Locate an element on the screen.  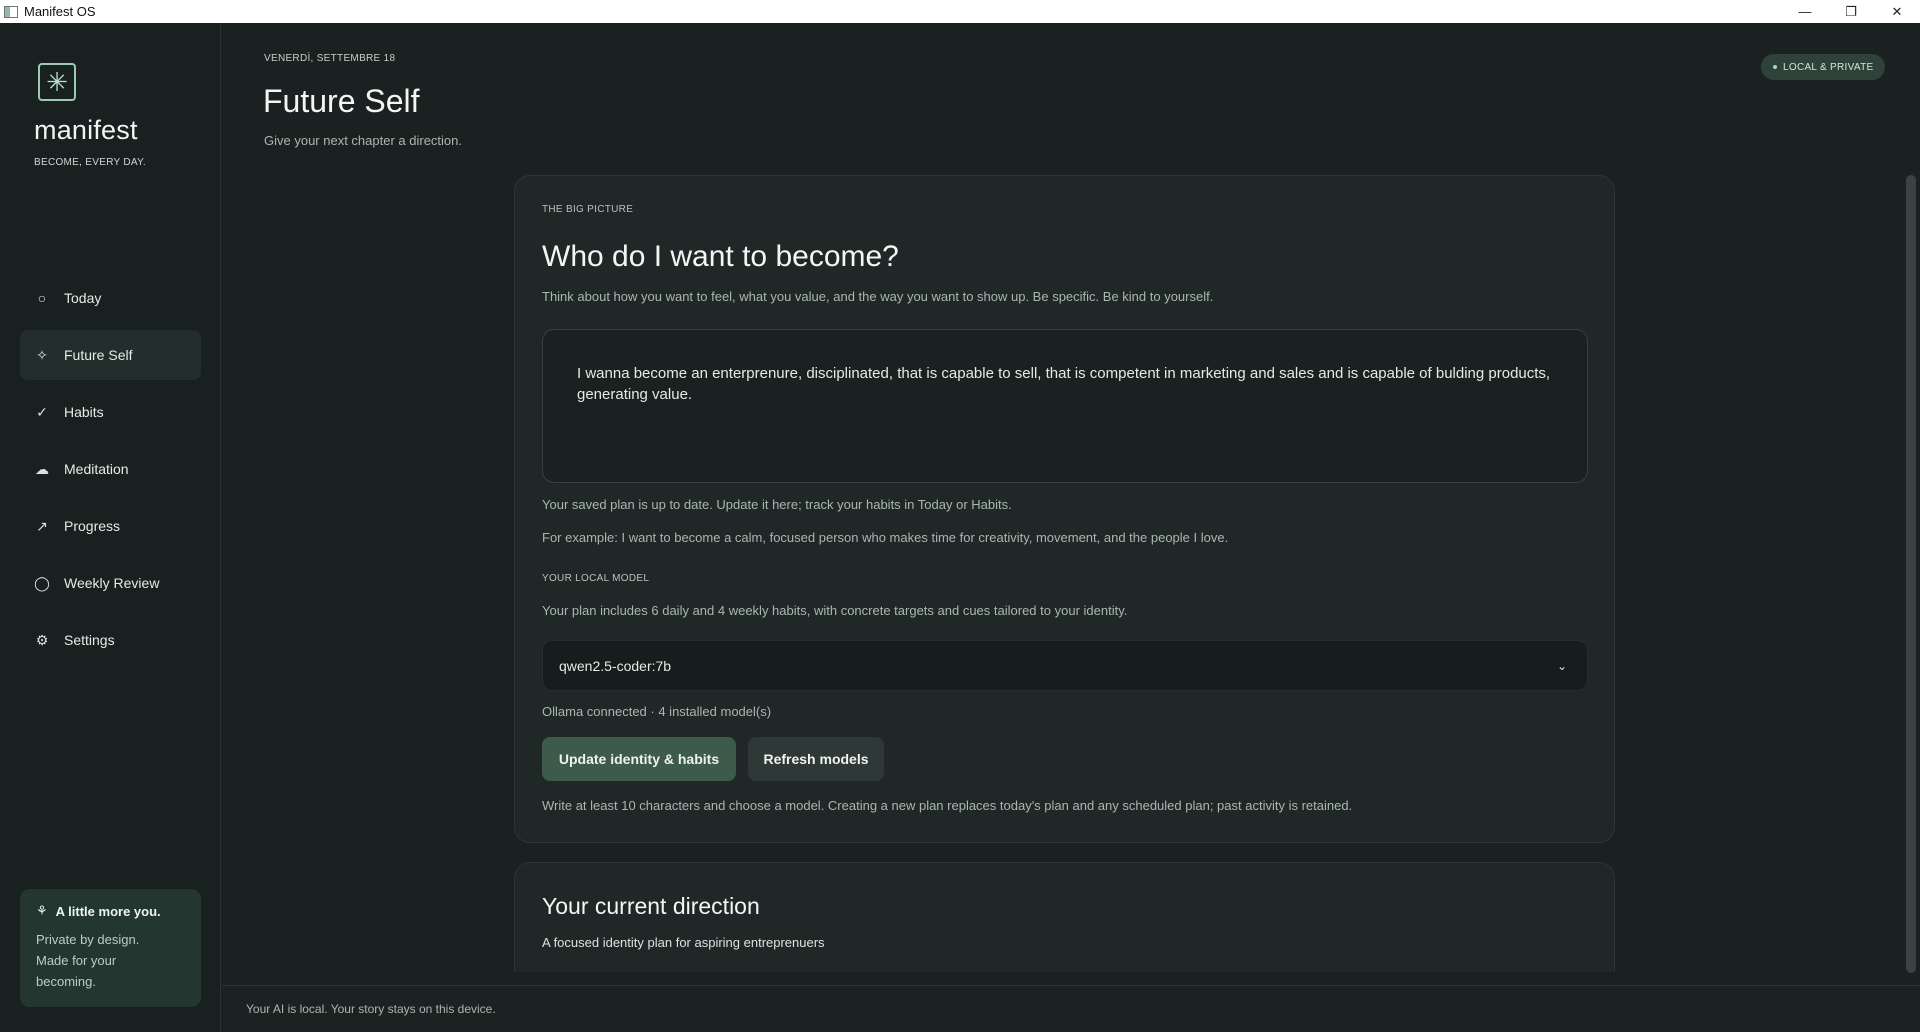
sidebar-item-progress: ↗ Progress is located at coordinates (110, 526).